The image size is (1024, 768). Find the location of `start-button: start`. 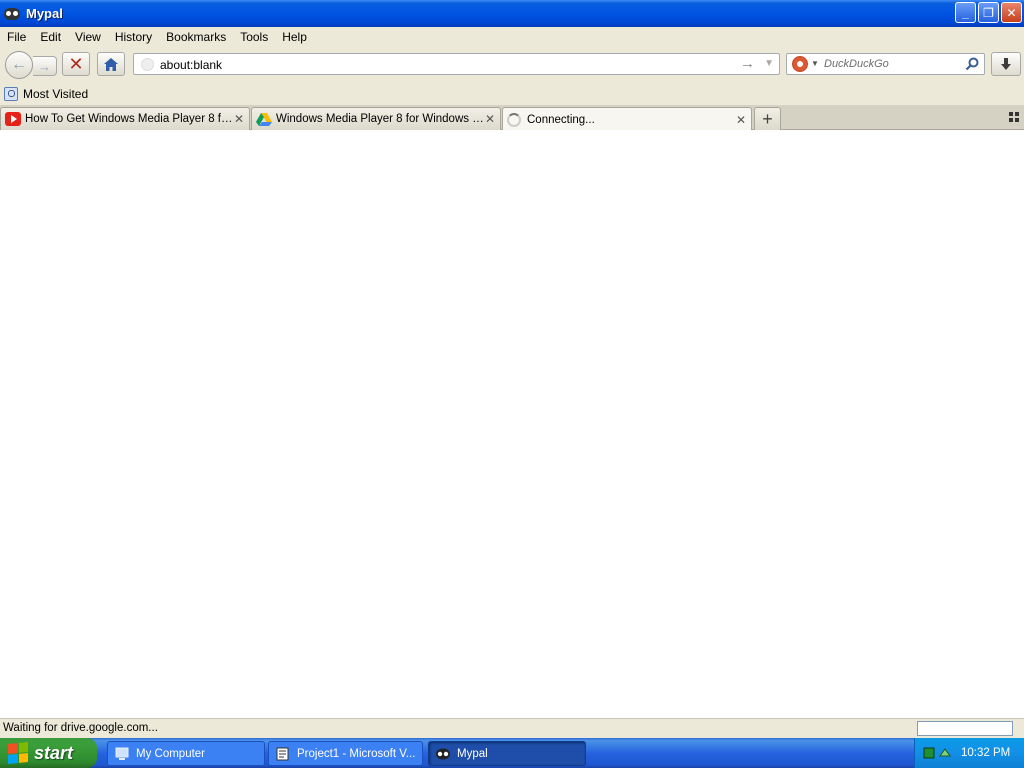

start-button: start is located at coordinates (48, 753).